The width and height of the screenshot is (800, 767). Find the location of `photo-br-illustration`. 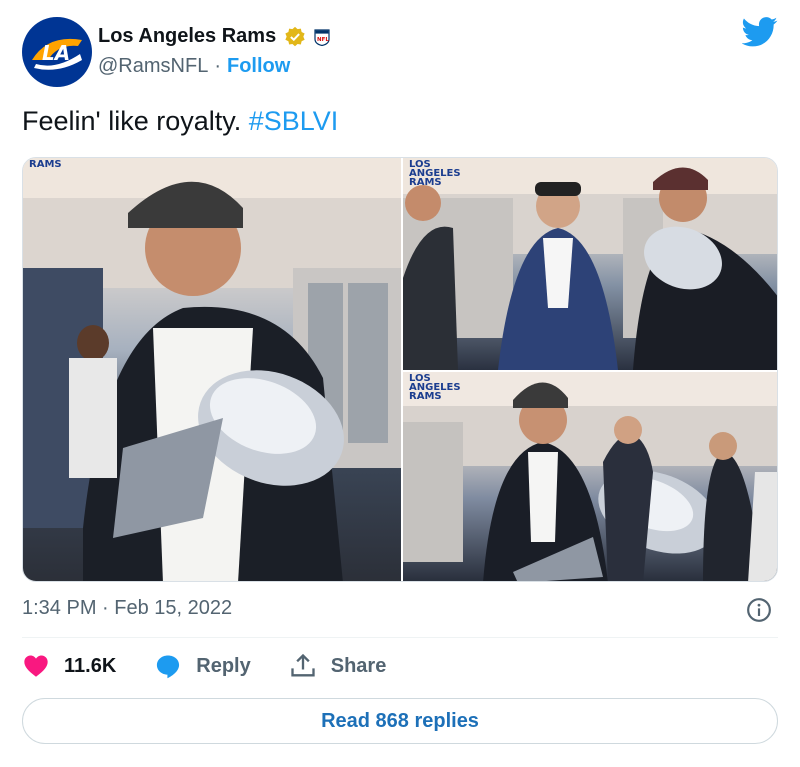

photo-br-illustration is located at coordinates (590, 476).